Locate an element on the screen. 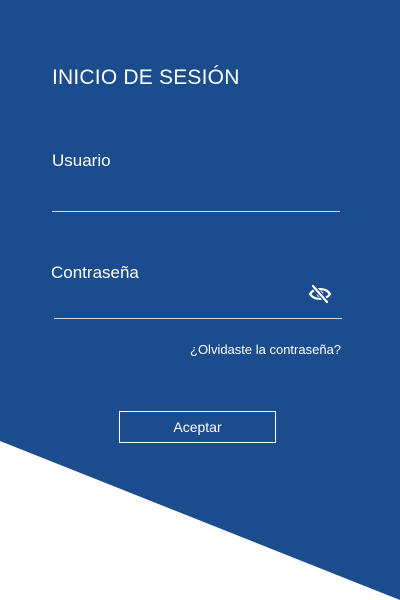 The width and height of the screenshot is (400, 600). eye-off-icon is located at coordinates (320, 294).